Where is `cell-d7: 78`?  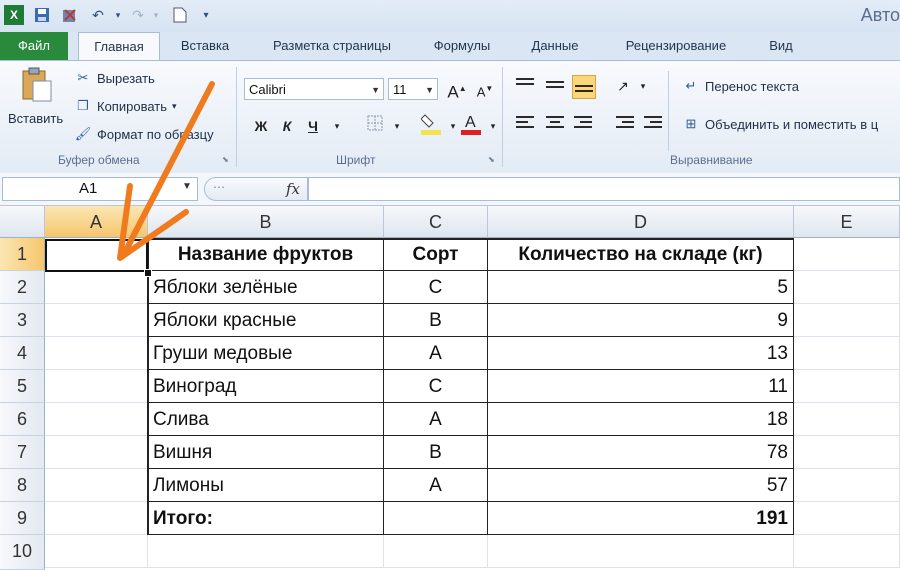
cell-d7: 78 is located at coordinates (641, 452).